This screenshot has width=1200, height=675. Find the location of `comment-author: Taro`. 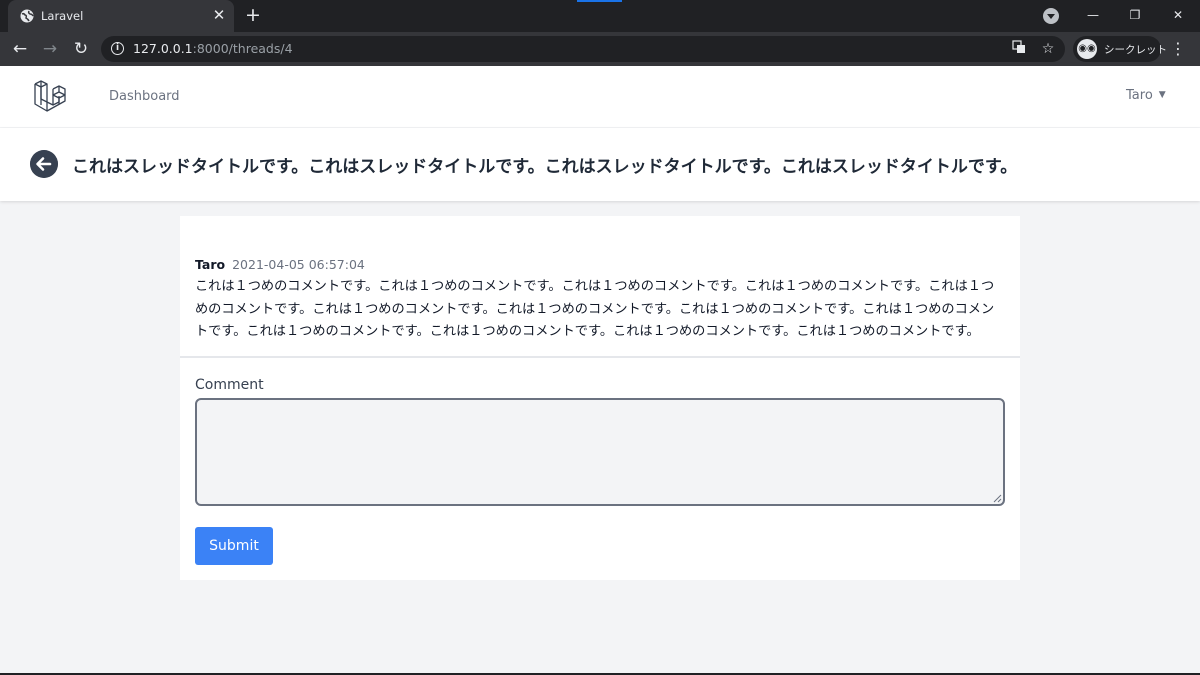

comment-author: Taro is located at coordinates (210, 264).